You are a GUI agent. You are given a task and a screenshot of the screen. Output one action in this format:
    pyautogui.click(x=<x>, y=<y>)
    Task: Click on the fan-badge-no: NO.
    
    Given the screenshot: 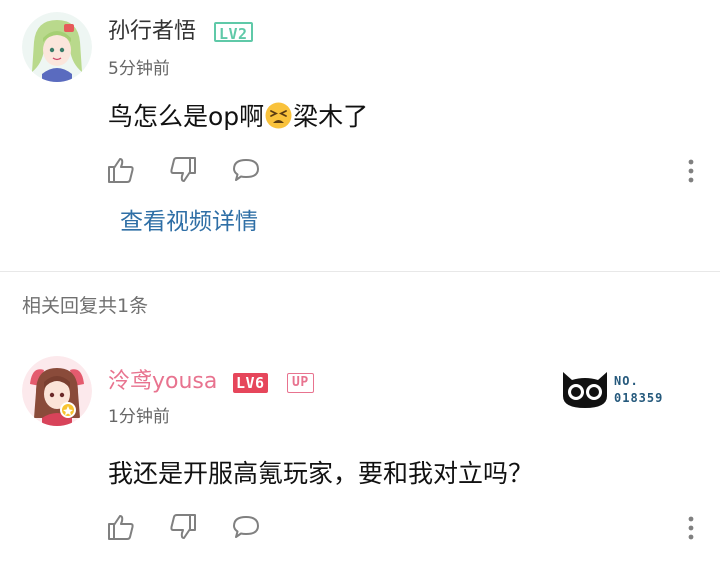 What is the action you would take?
    pyautogui.click(x=626, y=381)
    